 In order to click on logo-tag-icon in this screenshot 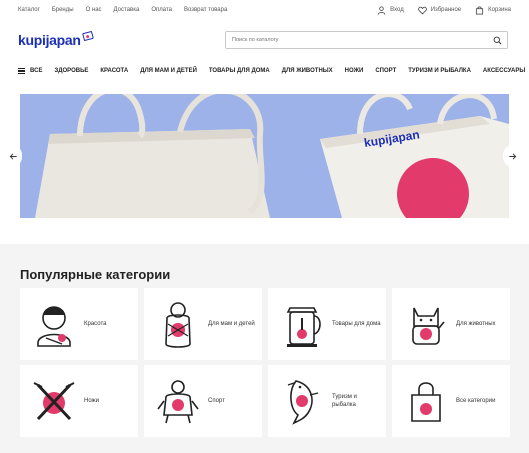, I will do `click(87, 36)`.